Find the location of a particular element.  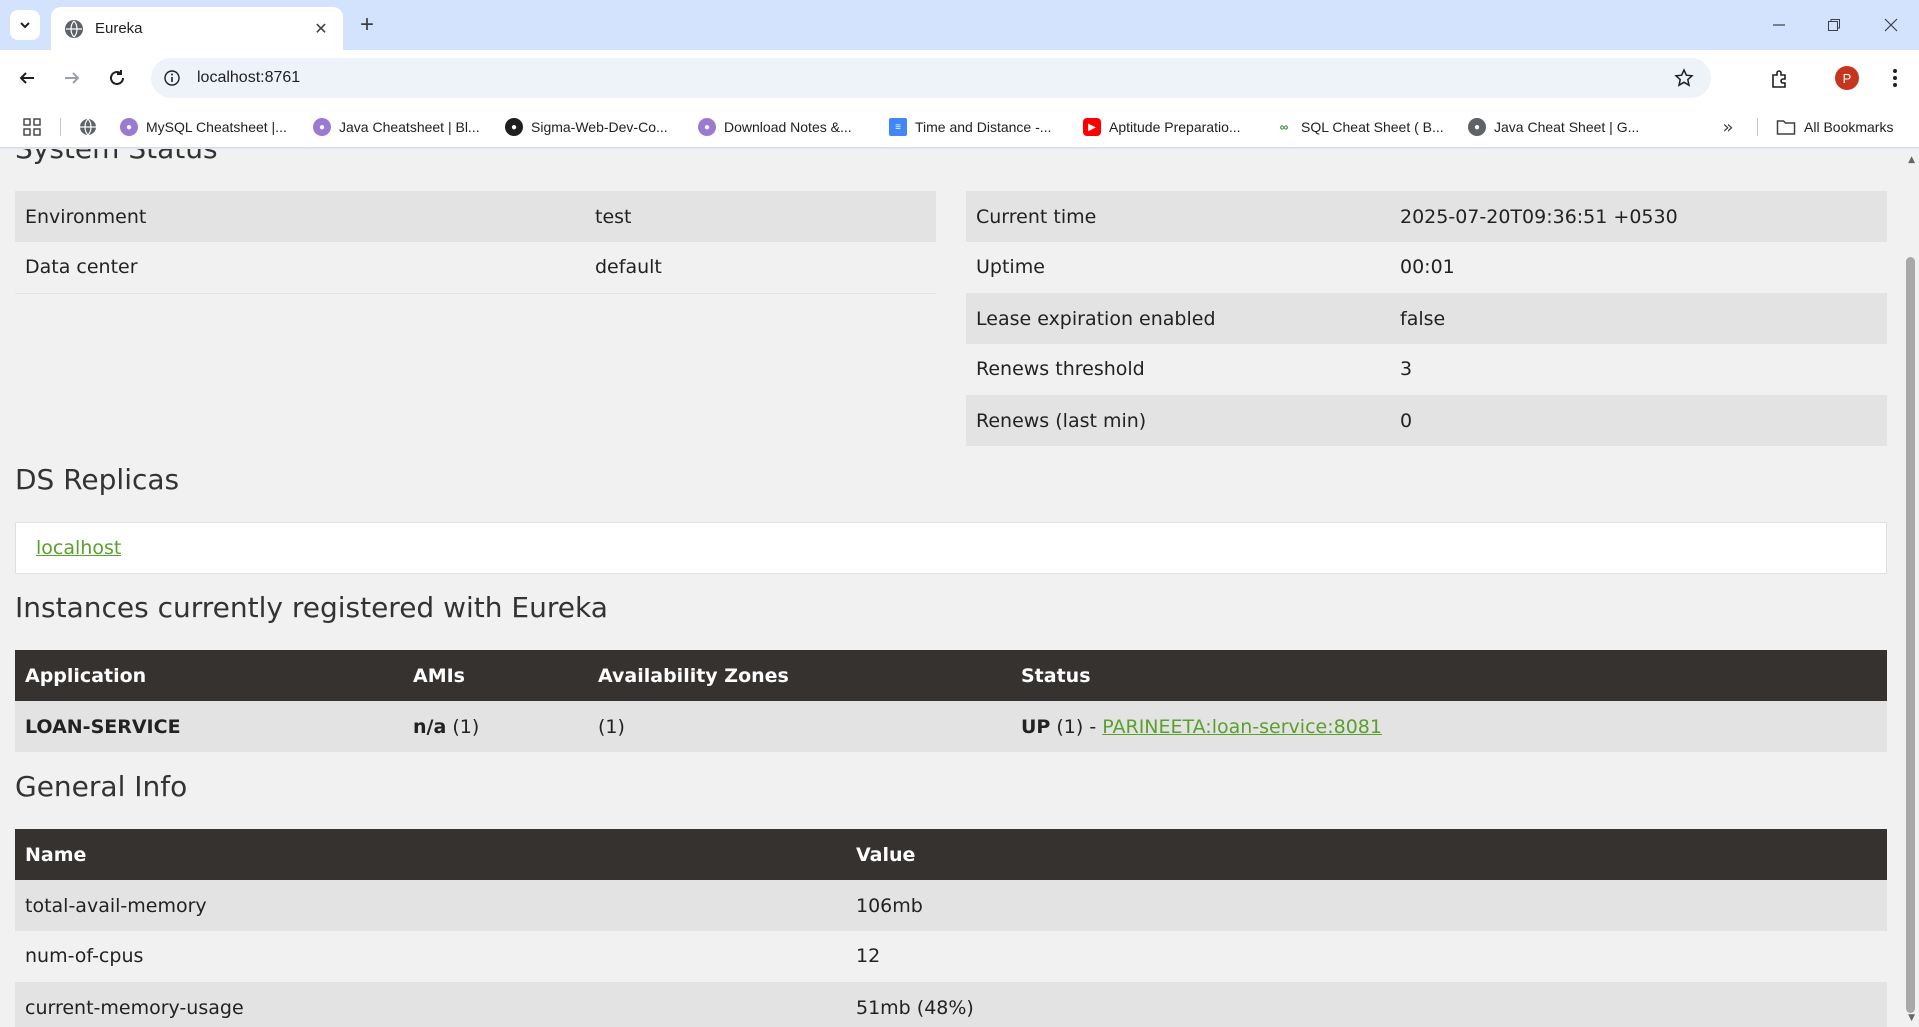

table-row: num-of-cpus 12 is located at coordinates (951, 957).